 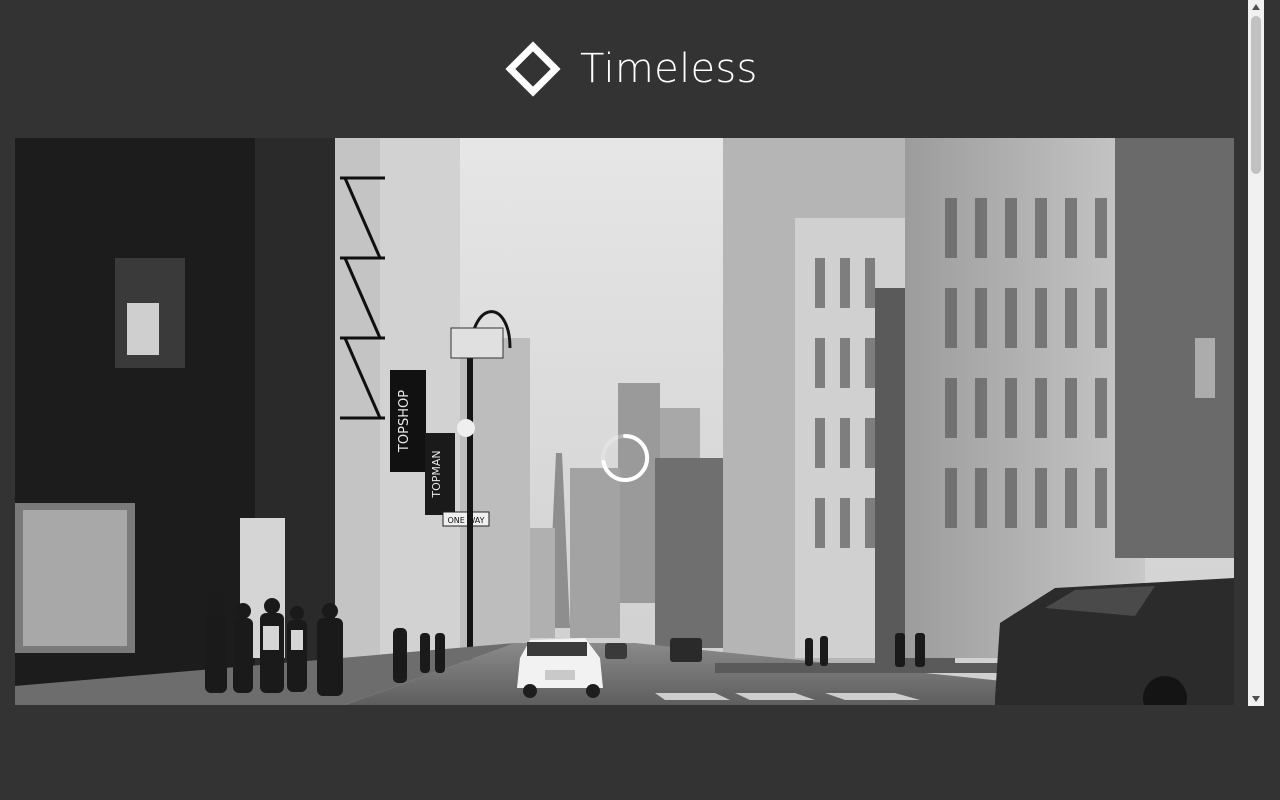 What do you see at coordinates (1256, 353) in the screenshot?
I see `vertical-scrollbar` at bounding box center [1256, 353].